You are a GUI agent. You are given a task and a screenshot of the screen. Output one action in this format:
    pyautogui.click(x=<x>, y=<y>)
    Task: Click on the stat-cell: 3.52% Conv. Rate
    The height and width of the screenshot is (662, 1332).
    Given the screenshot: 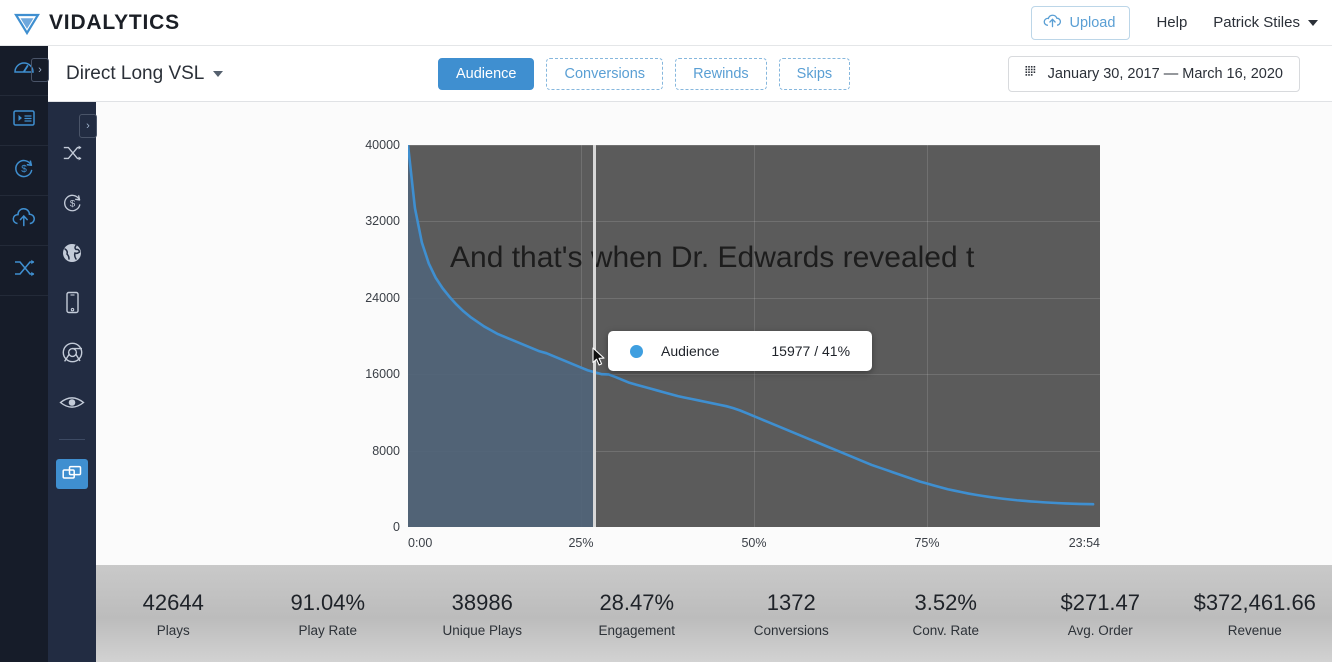 What is the action you would take?
    pyautogui.click(x=946, y=614)
    